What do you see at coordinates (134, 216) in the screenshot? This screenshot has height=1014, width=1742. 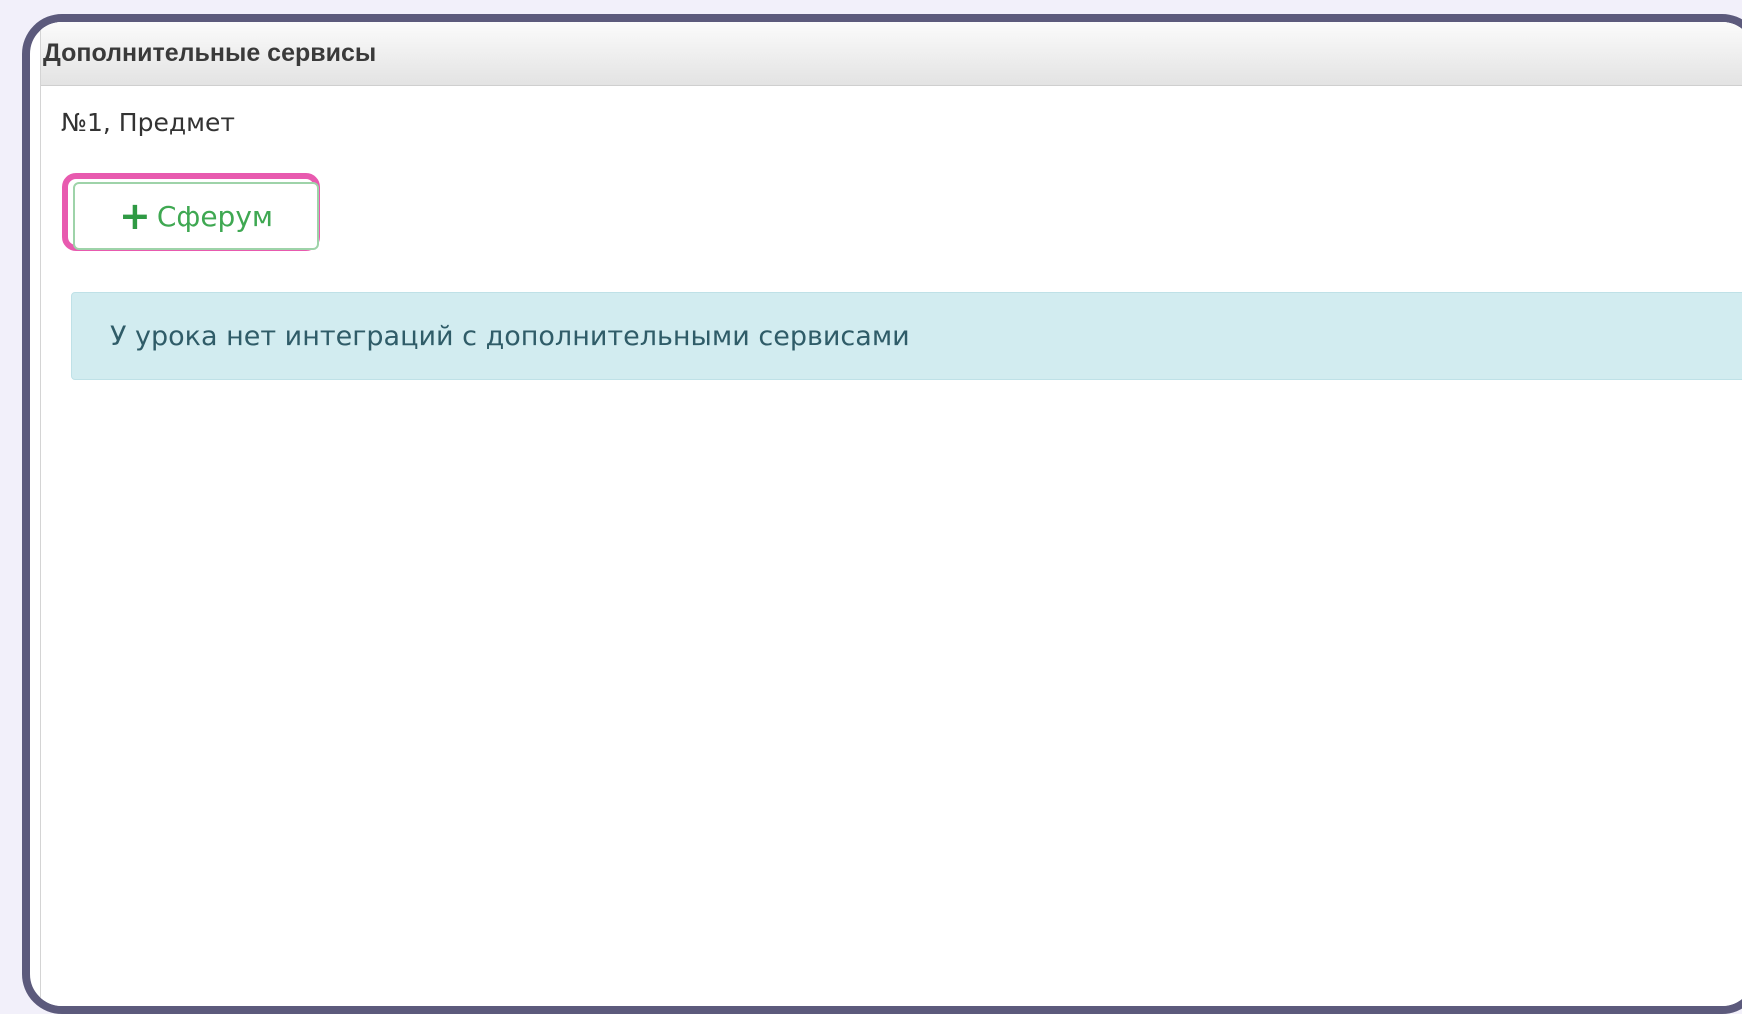 I see `plus-icon: +` at bounding box center [134, 216].